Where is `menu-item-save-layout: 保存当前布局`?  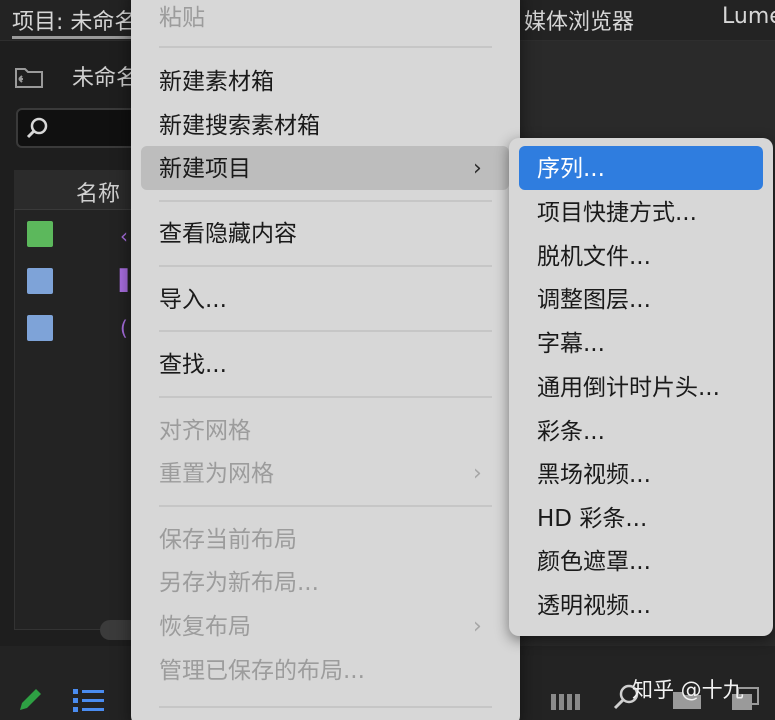 menu-item-save-layout: 保存当前布局 is located at coordinates (228, 540).